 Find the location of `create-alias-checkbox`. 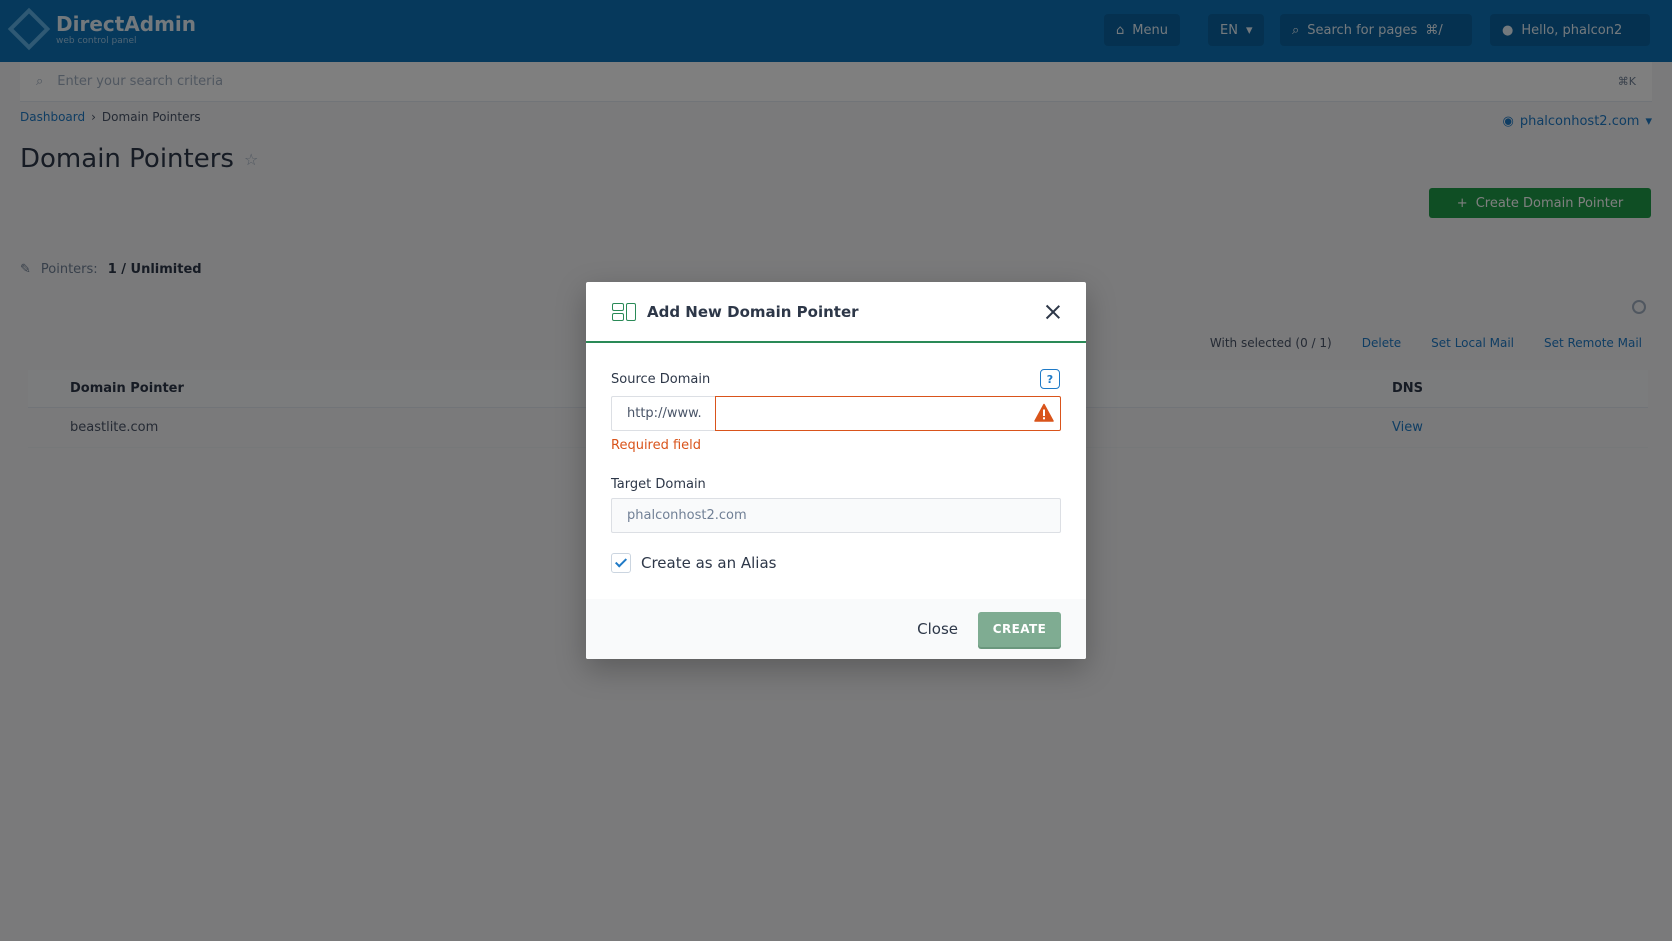

create-alias-checkbox is located at coordinates (621, 563).